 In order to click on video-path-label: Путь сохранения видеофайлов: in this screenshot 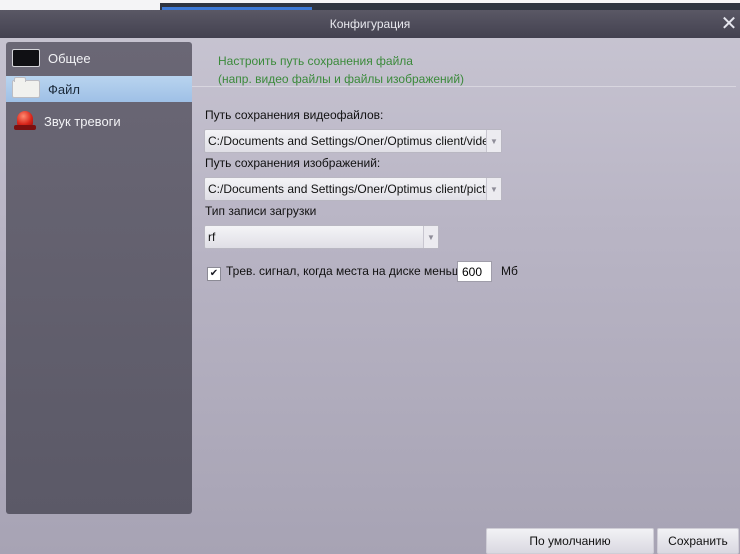, I will do `click(294, 115)`.